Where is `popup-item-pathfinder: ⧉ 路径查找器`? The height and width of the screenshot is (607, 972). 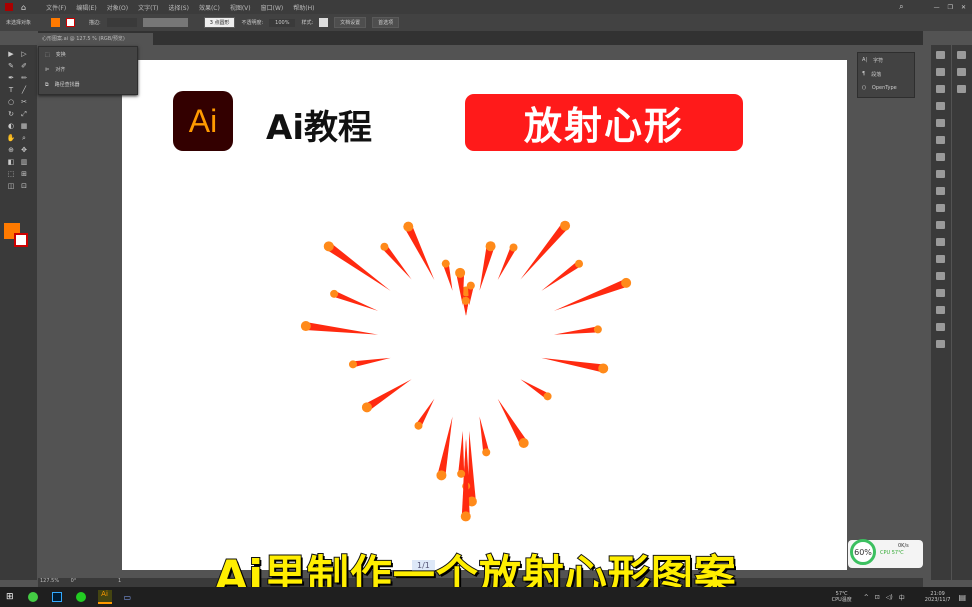 popup-item-pathfinder: ⧉ 路径查找器 is located at coordinates (88, 84).